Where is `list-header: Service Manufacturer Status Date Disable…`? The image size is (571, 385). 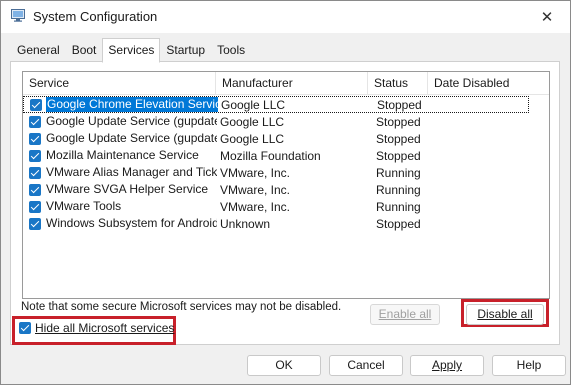
list-header: Service Manufacturer Status Date Disable… is located at coordinates (286, 83).